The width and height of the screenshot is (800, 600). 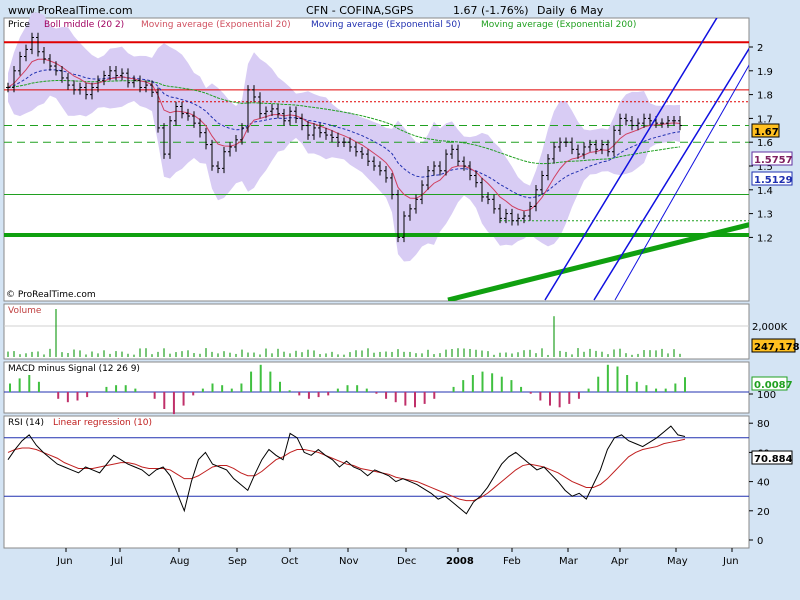 I want to click on legend-ema200: Moving average (Exponential 200), so click(x=558, y=25).